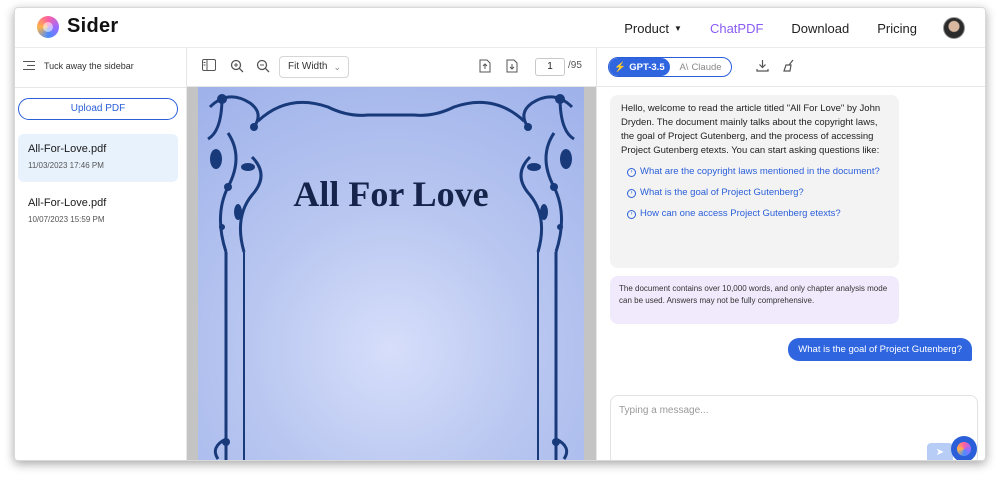 The image size is (1000, 481). What do you see at coordinates (575, 65) in the screenshot?
I see `page-total: /95` at bounding box center [575, 65].